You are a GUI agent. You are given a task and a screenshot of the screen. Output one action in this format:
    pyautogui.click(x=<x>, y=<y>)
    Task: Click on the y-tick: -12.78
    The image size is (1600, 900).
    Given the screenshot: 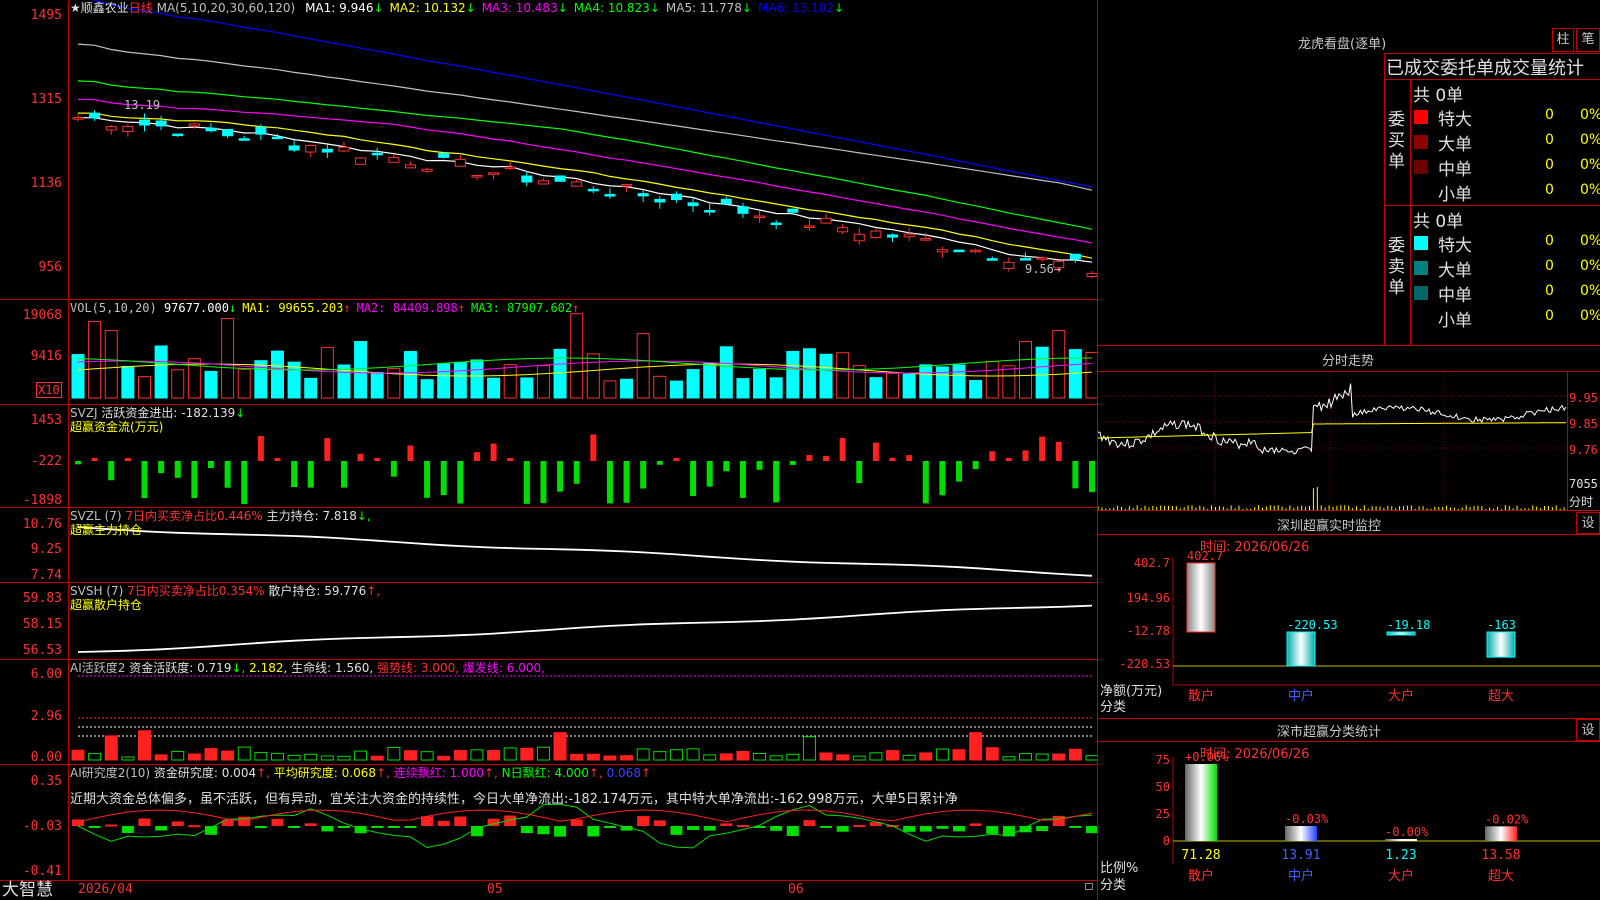 What is the action you would take?
    pyautogui.click(x=1148, y=631)
    